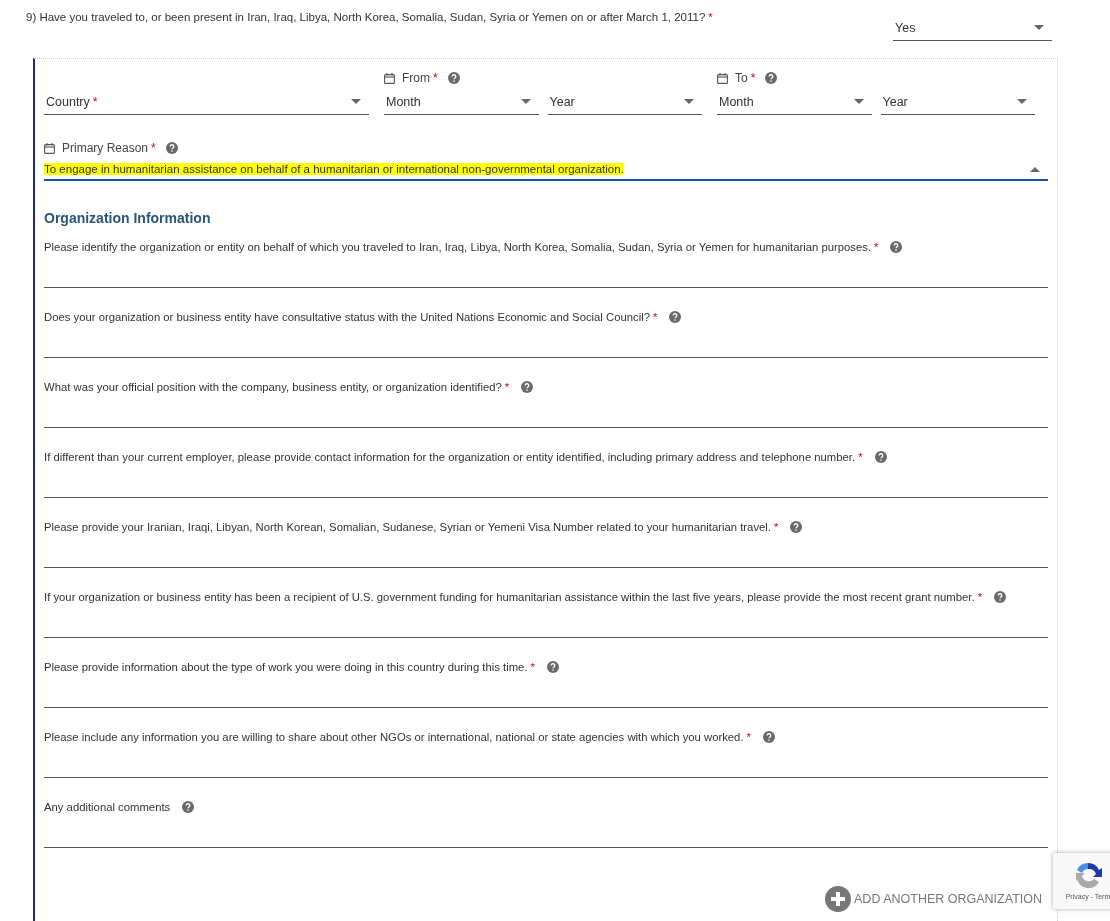  Describe the element at coordinates (933, 899) in the screenshot. I see `add-organization-button: ADD ANOTHER ORGANIZATION` at that location.